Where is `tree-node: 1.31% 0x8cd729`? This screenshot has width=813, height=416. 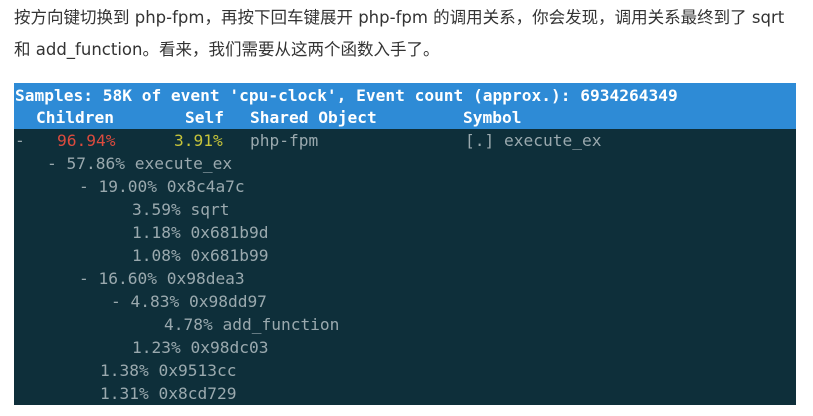
tree-node: 1.31% 0x8cd729 is located at coordinates (168, 393).